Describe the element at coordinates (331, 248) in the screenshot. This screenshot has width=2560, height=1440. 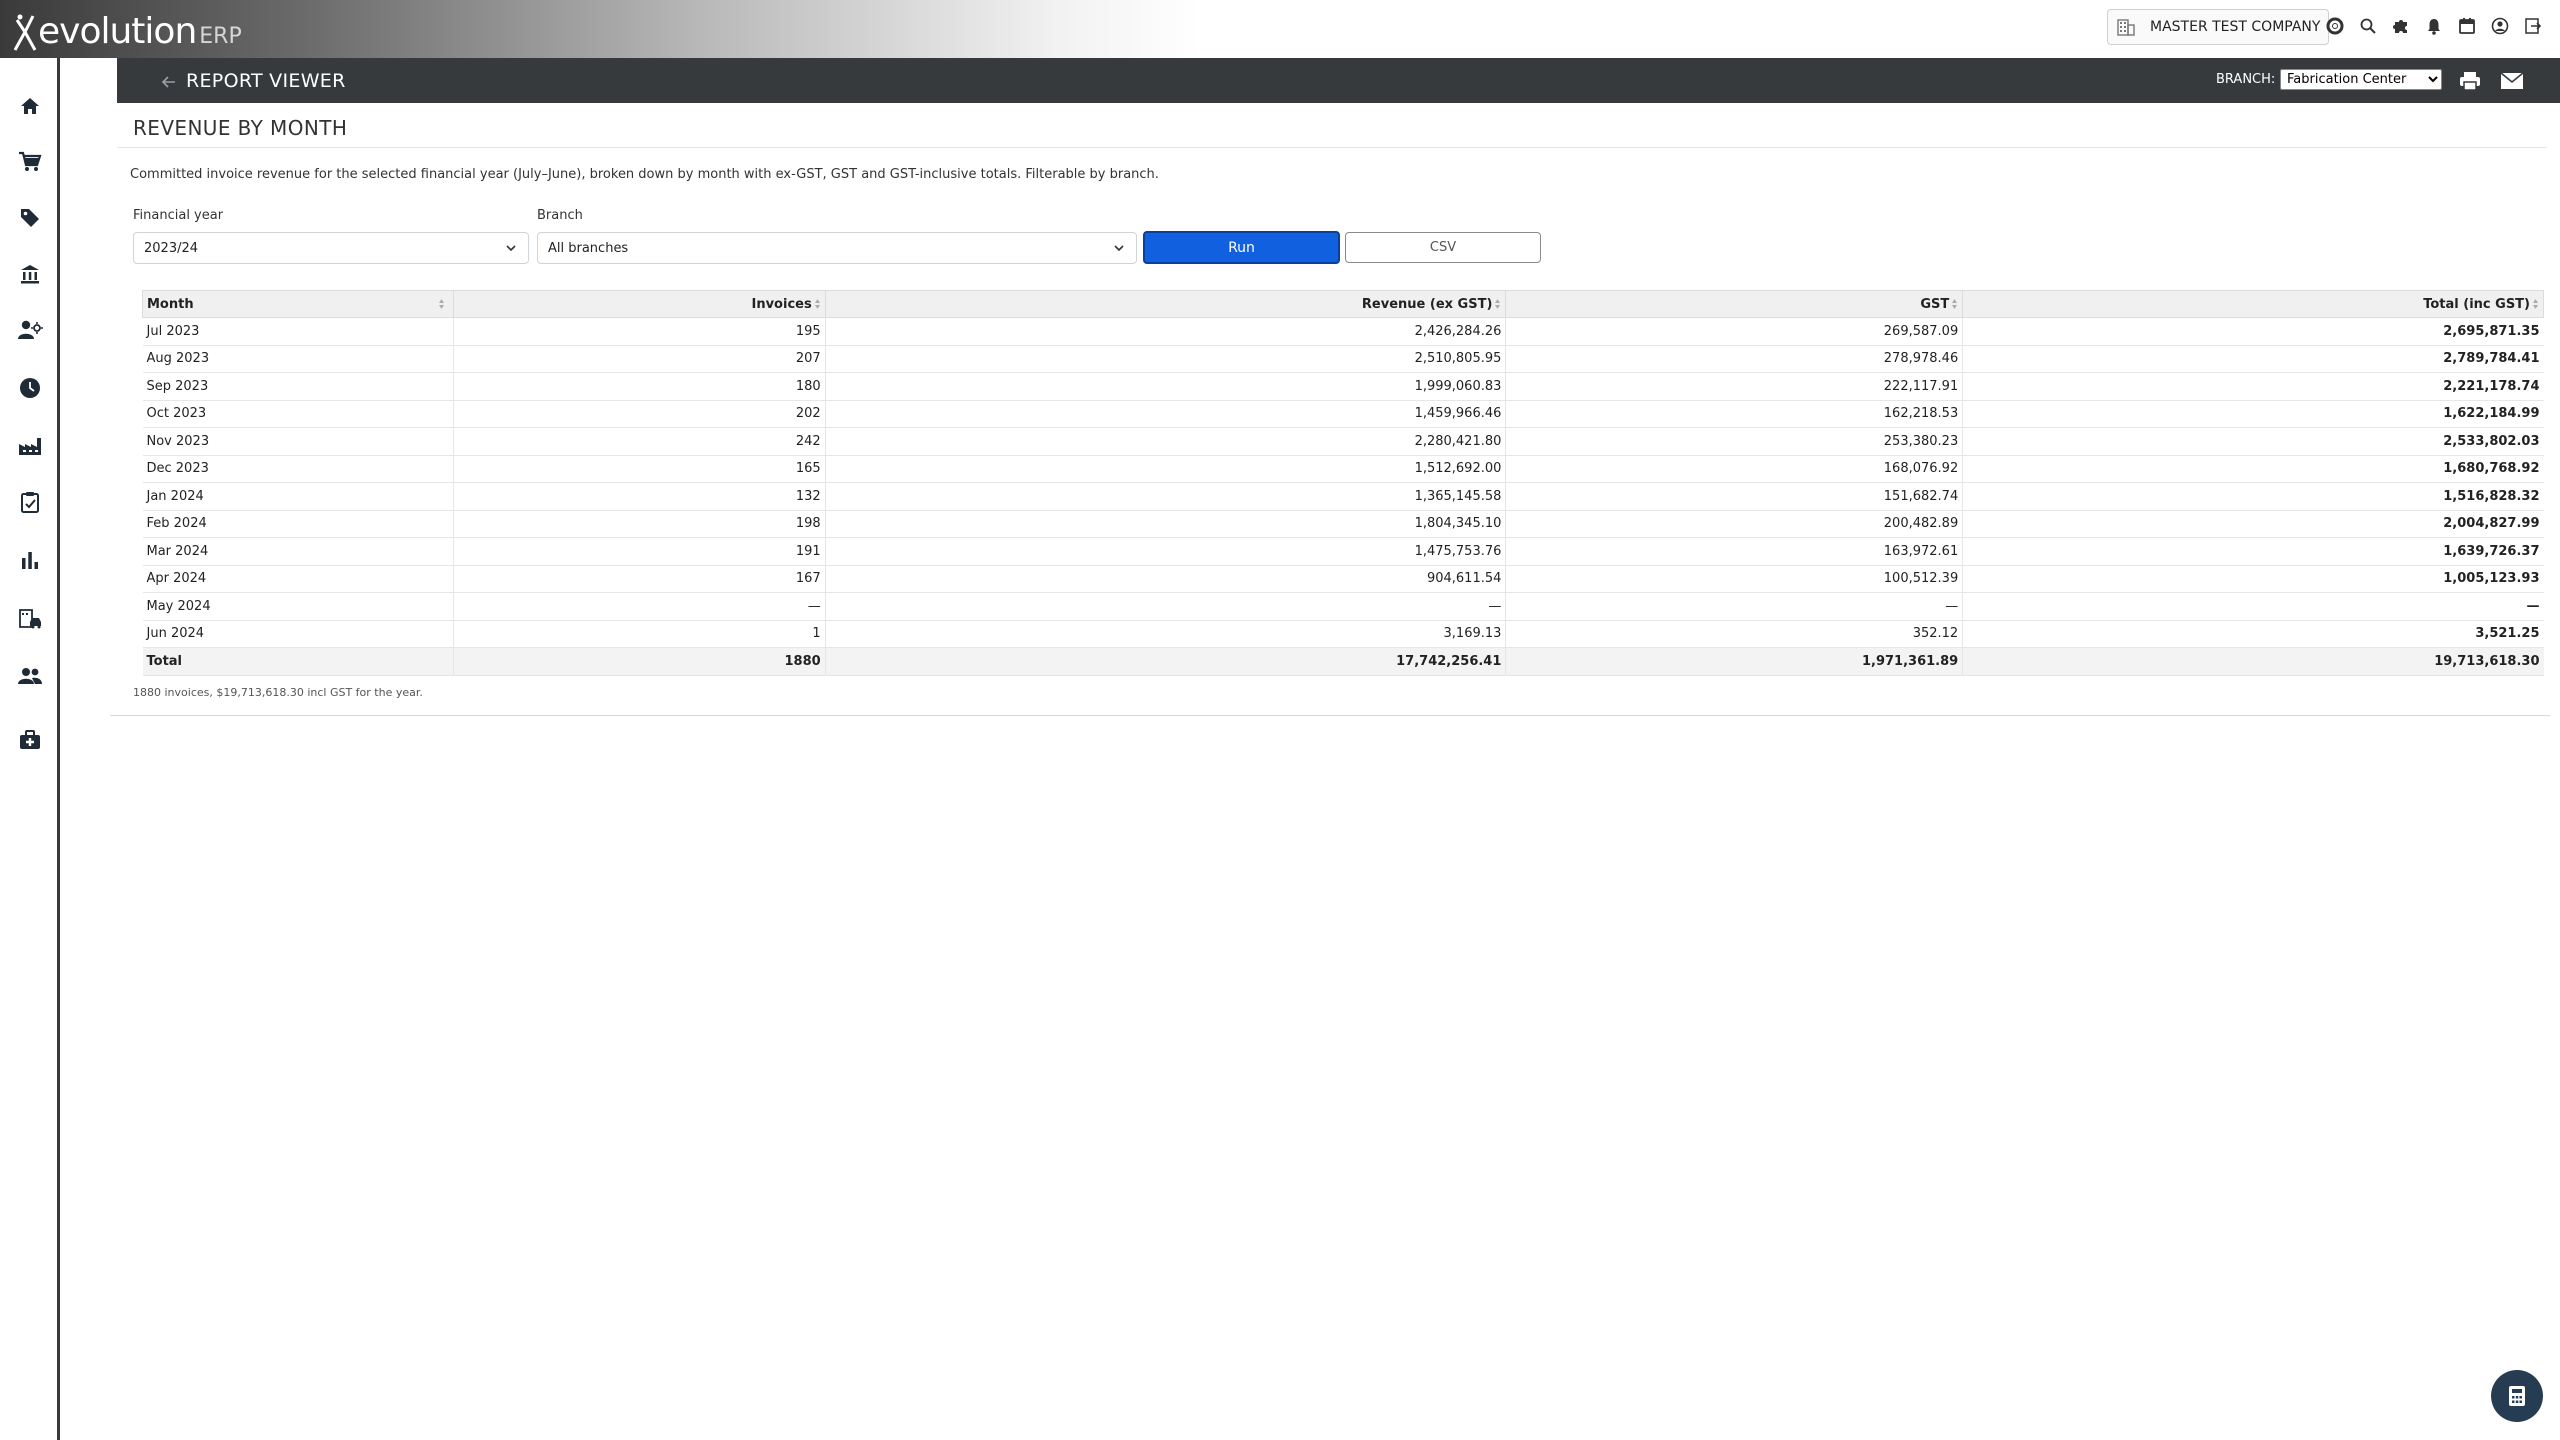
I see `financial-year-select: 2023/24` at that location.